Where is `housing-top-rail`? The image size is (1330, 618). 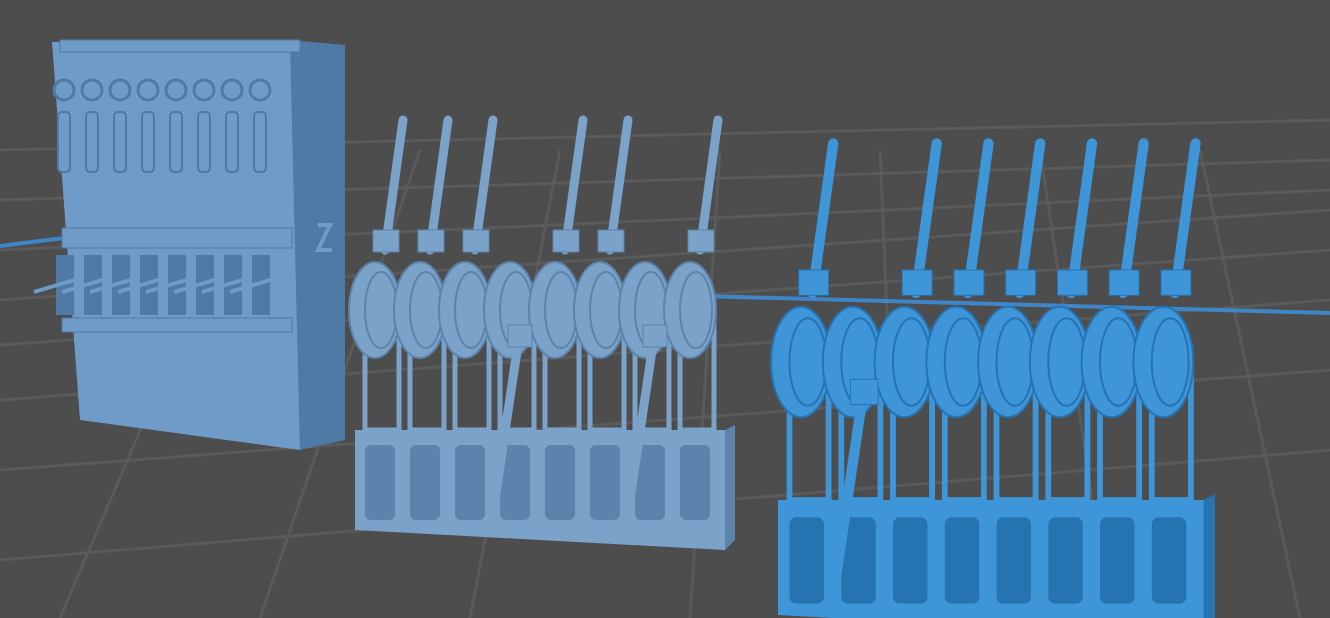 housing-top-rail is located at coordinates (180, 46).